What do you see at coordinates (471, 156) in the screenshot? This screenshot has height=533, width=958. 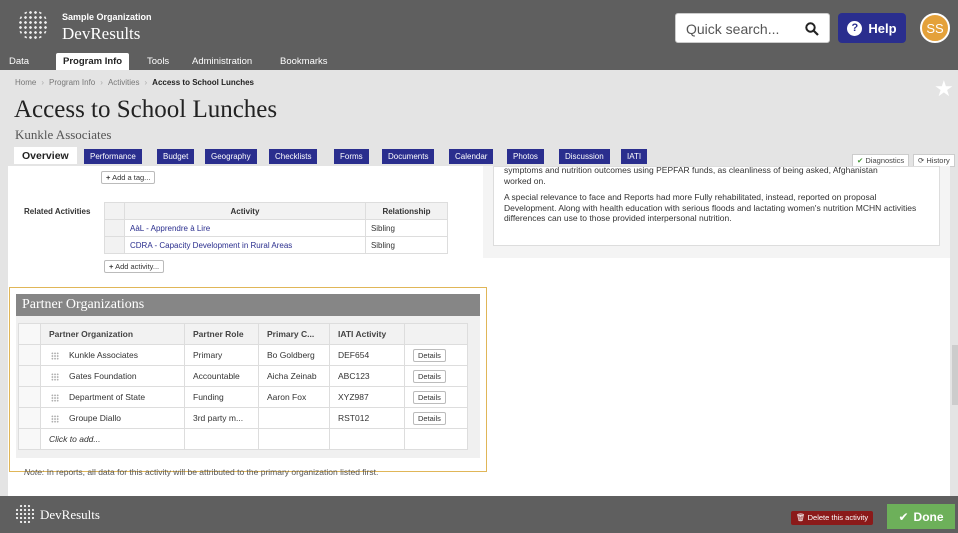 I see `tab-calendar: Calendar` at bounding box center [471, 156].